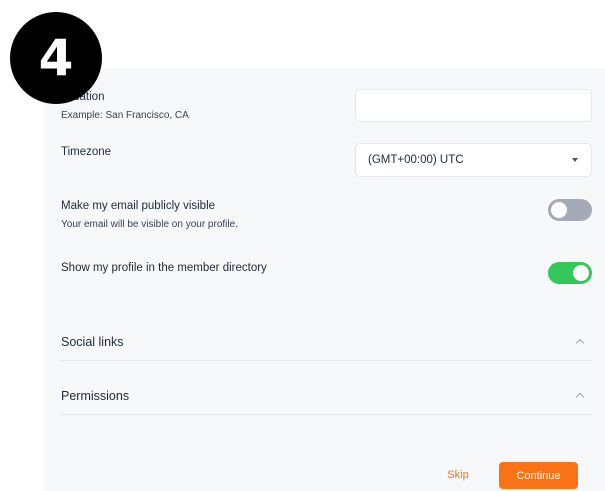 The image size is (605, 491). What do you see at coordinates (458, 475) in the screenshot?
I see `skip-button: Skip` at bounding box center [458, 475].